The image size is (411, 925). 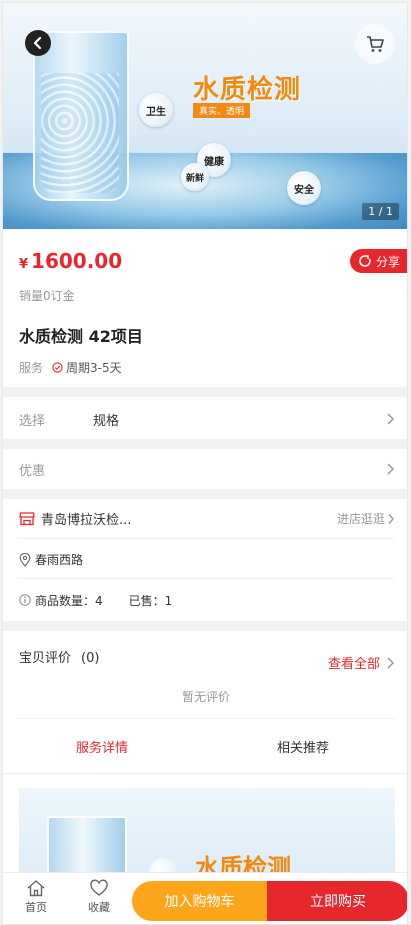 What do you see at coordinates (195, 177) in the screenshot?
I see `badge-fresh: 新鲜` at bounding box center [195, 177].